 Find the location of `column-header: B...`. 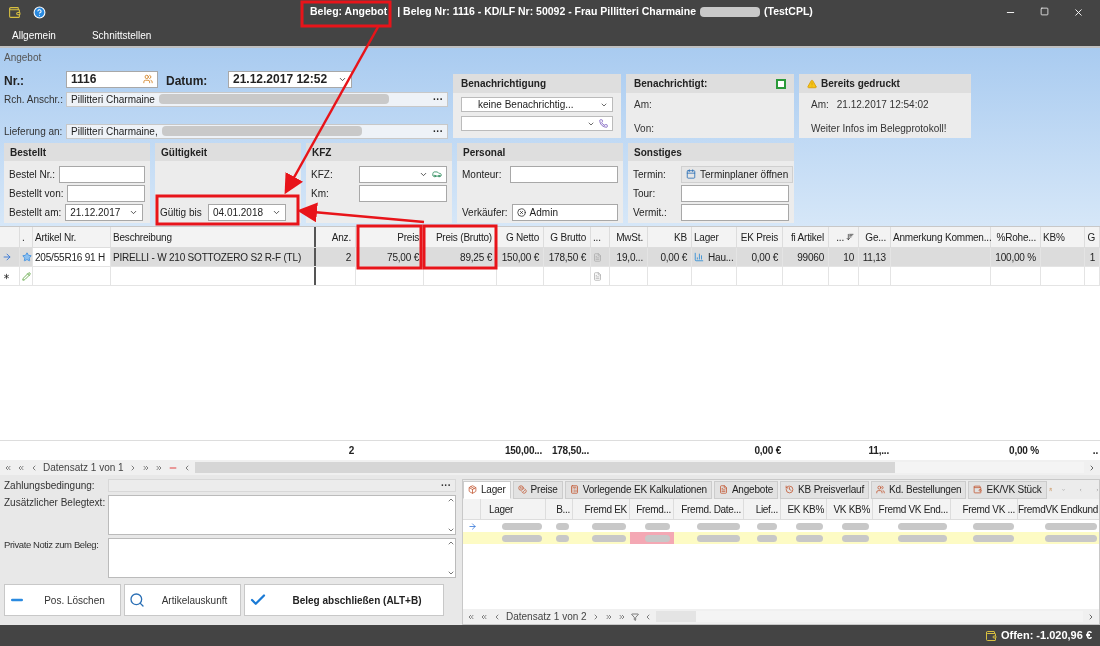

column-header: B... is located at coordinates (563, 509).